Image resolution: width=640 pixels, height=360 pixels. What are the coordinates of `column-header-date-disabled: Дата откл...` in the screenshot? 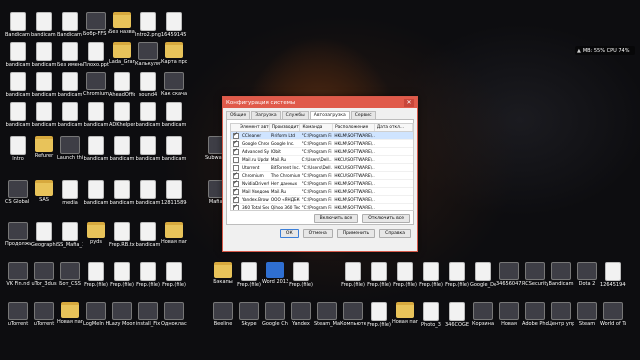 It's located at (394, 127).